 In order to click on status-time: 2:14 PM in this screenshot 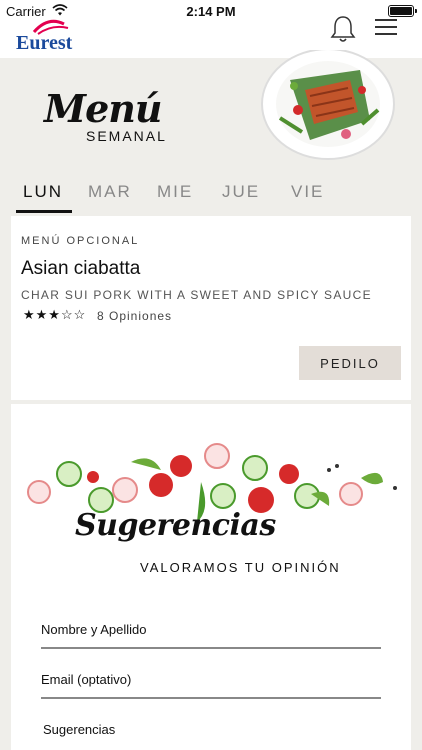, I will do `click(211, 11)`.